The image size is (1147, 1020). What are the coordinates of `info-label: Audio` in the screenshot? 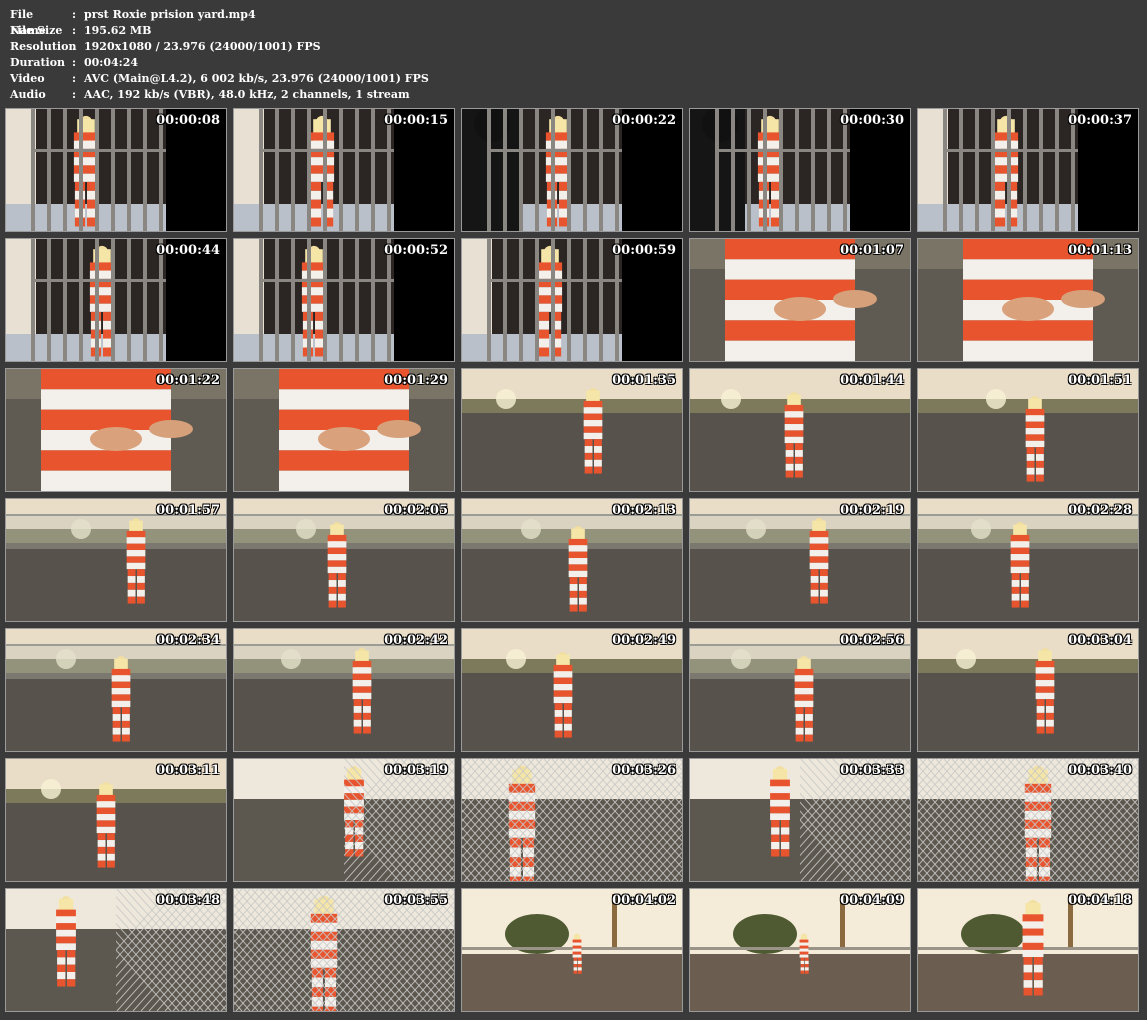 It's located at (28, 94).